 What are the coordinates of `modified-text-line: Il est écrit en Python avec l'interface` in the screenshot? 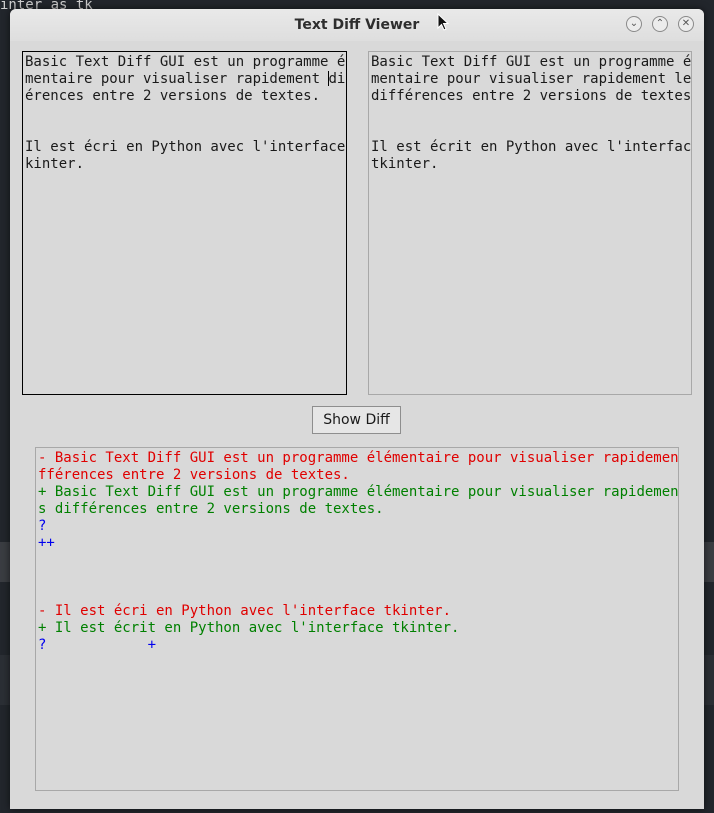 It's located at (531, 147).